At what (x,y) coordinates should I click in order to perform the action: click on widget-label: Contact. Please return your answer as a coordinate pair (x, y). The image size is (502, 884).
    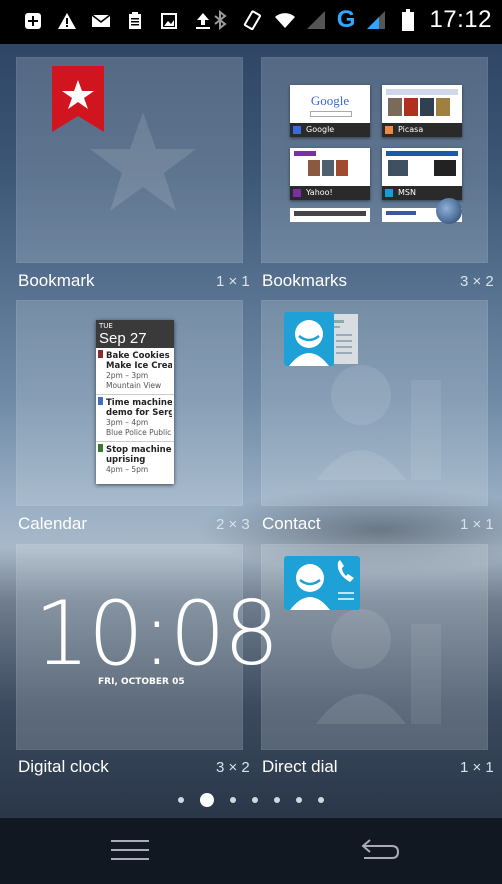
    Looking at the image, I should click on (291, 523).